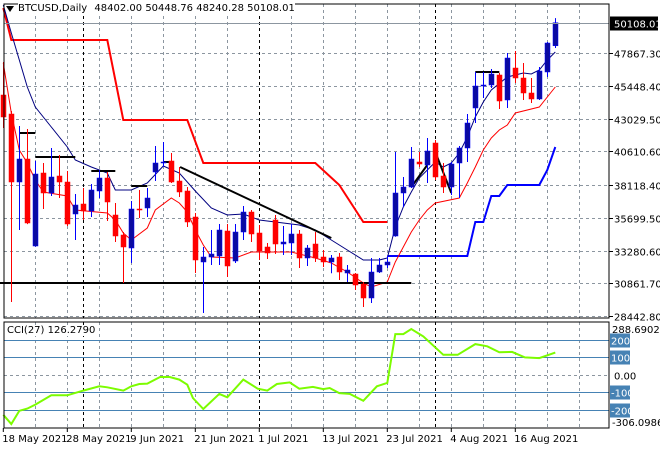 The height and width of the screenshot is (450, 660). What do you see at coordinates (637, 285) in the screenshot?
I see `price-tick-label: 30861.70` at bounding box center [637, 285].